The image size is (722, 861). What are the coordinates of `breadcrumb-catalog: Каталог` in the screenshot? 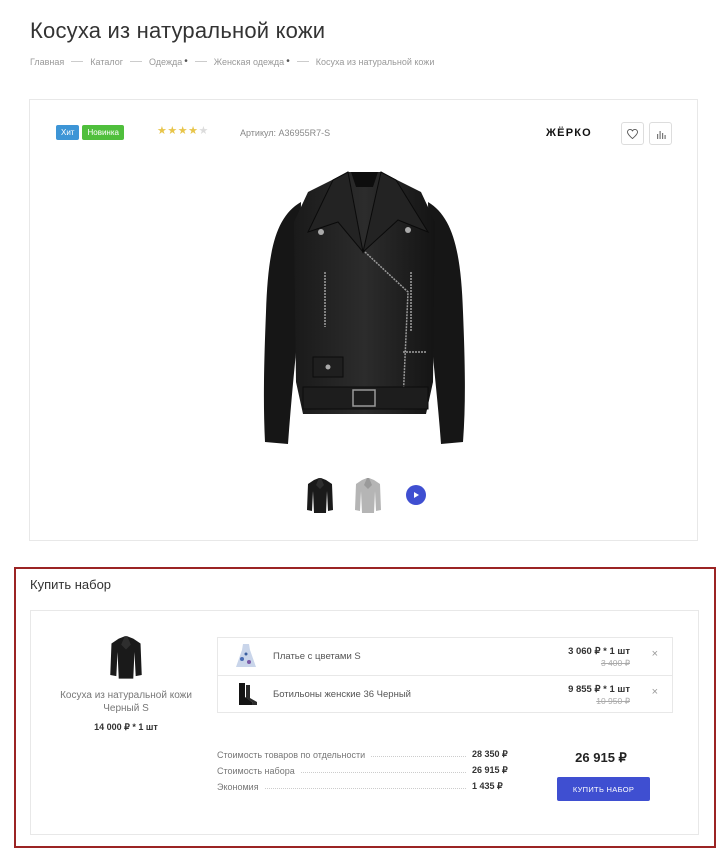 It's located at (106, 62).